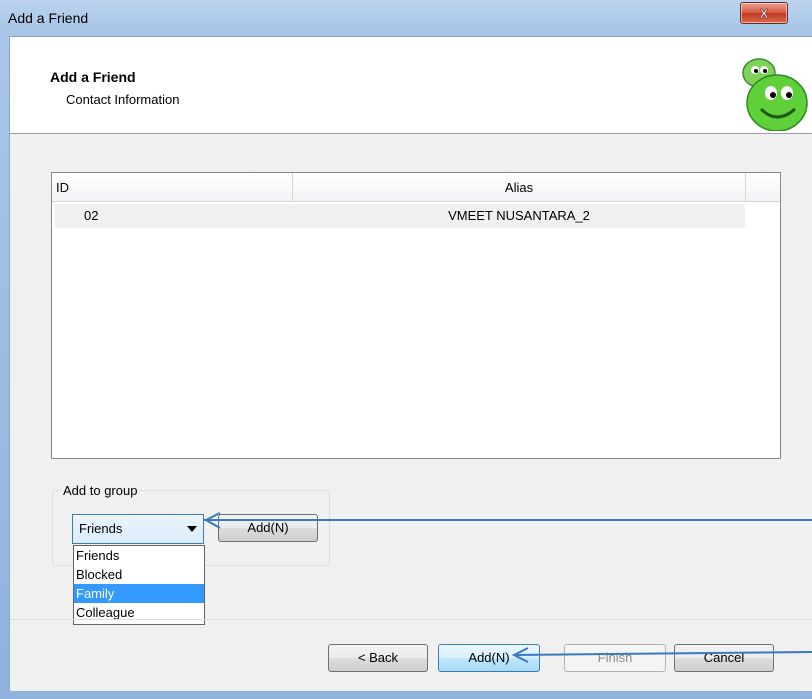 This screenshot has height=699, width=812. What do you see at coordinates (123, 99) in the screenshot?
I see `page-subtitle: Contact Information` at bounding box center [123, 99].